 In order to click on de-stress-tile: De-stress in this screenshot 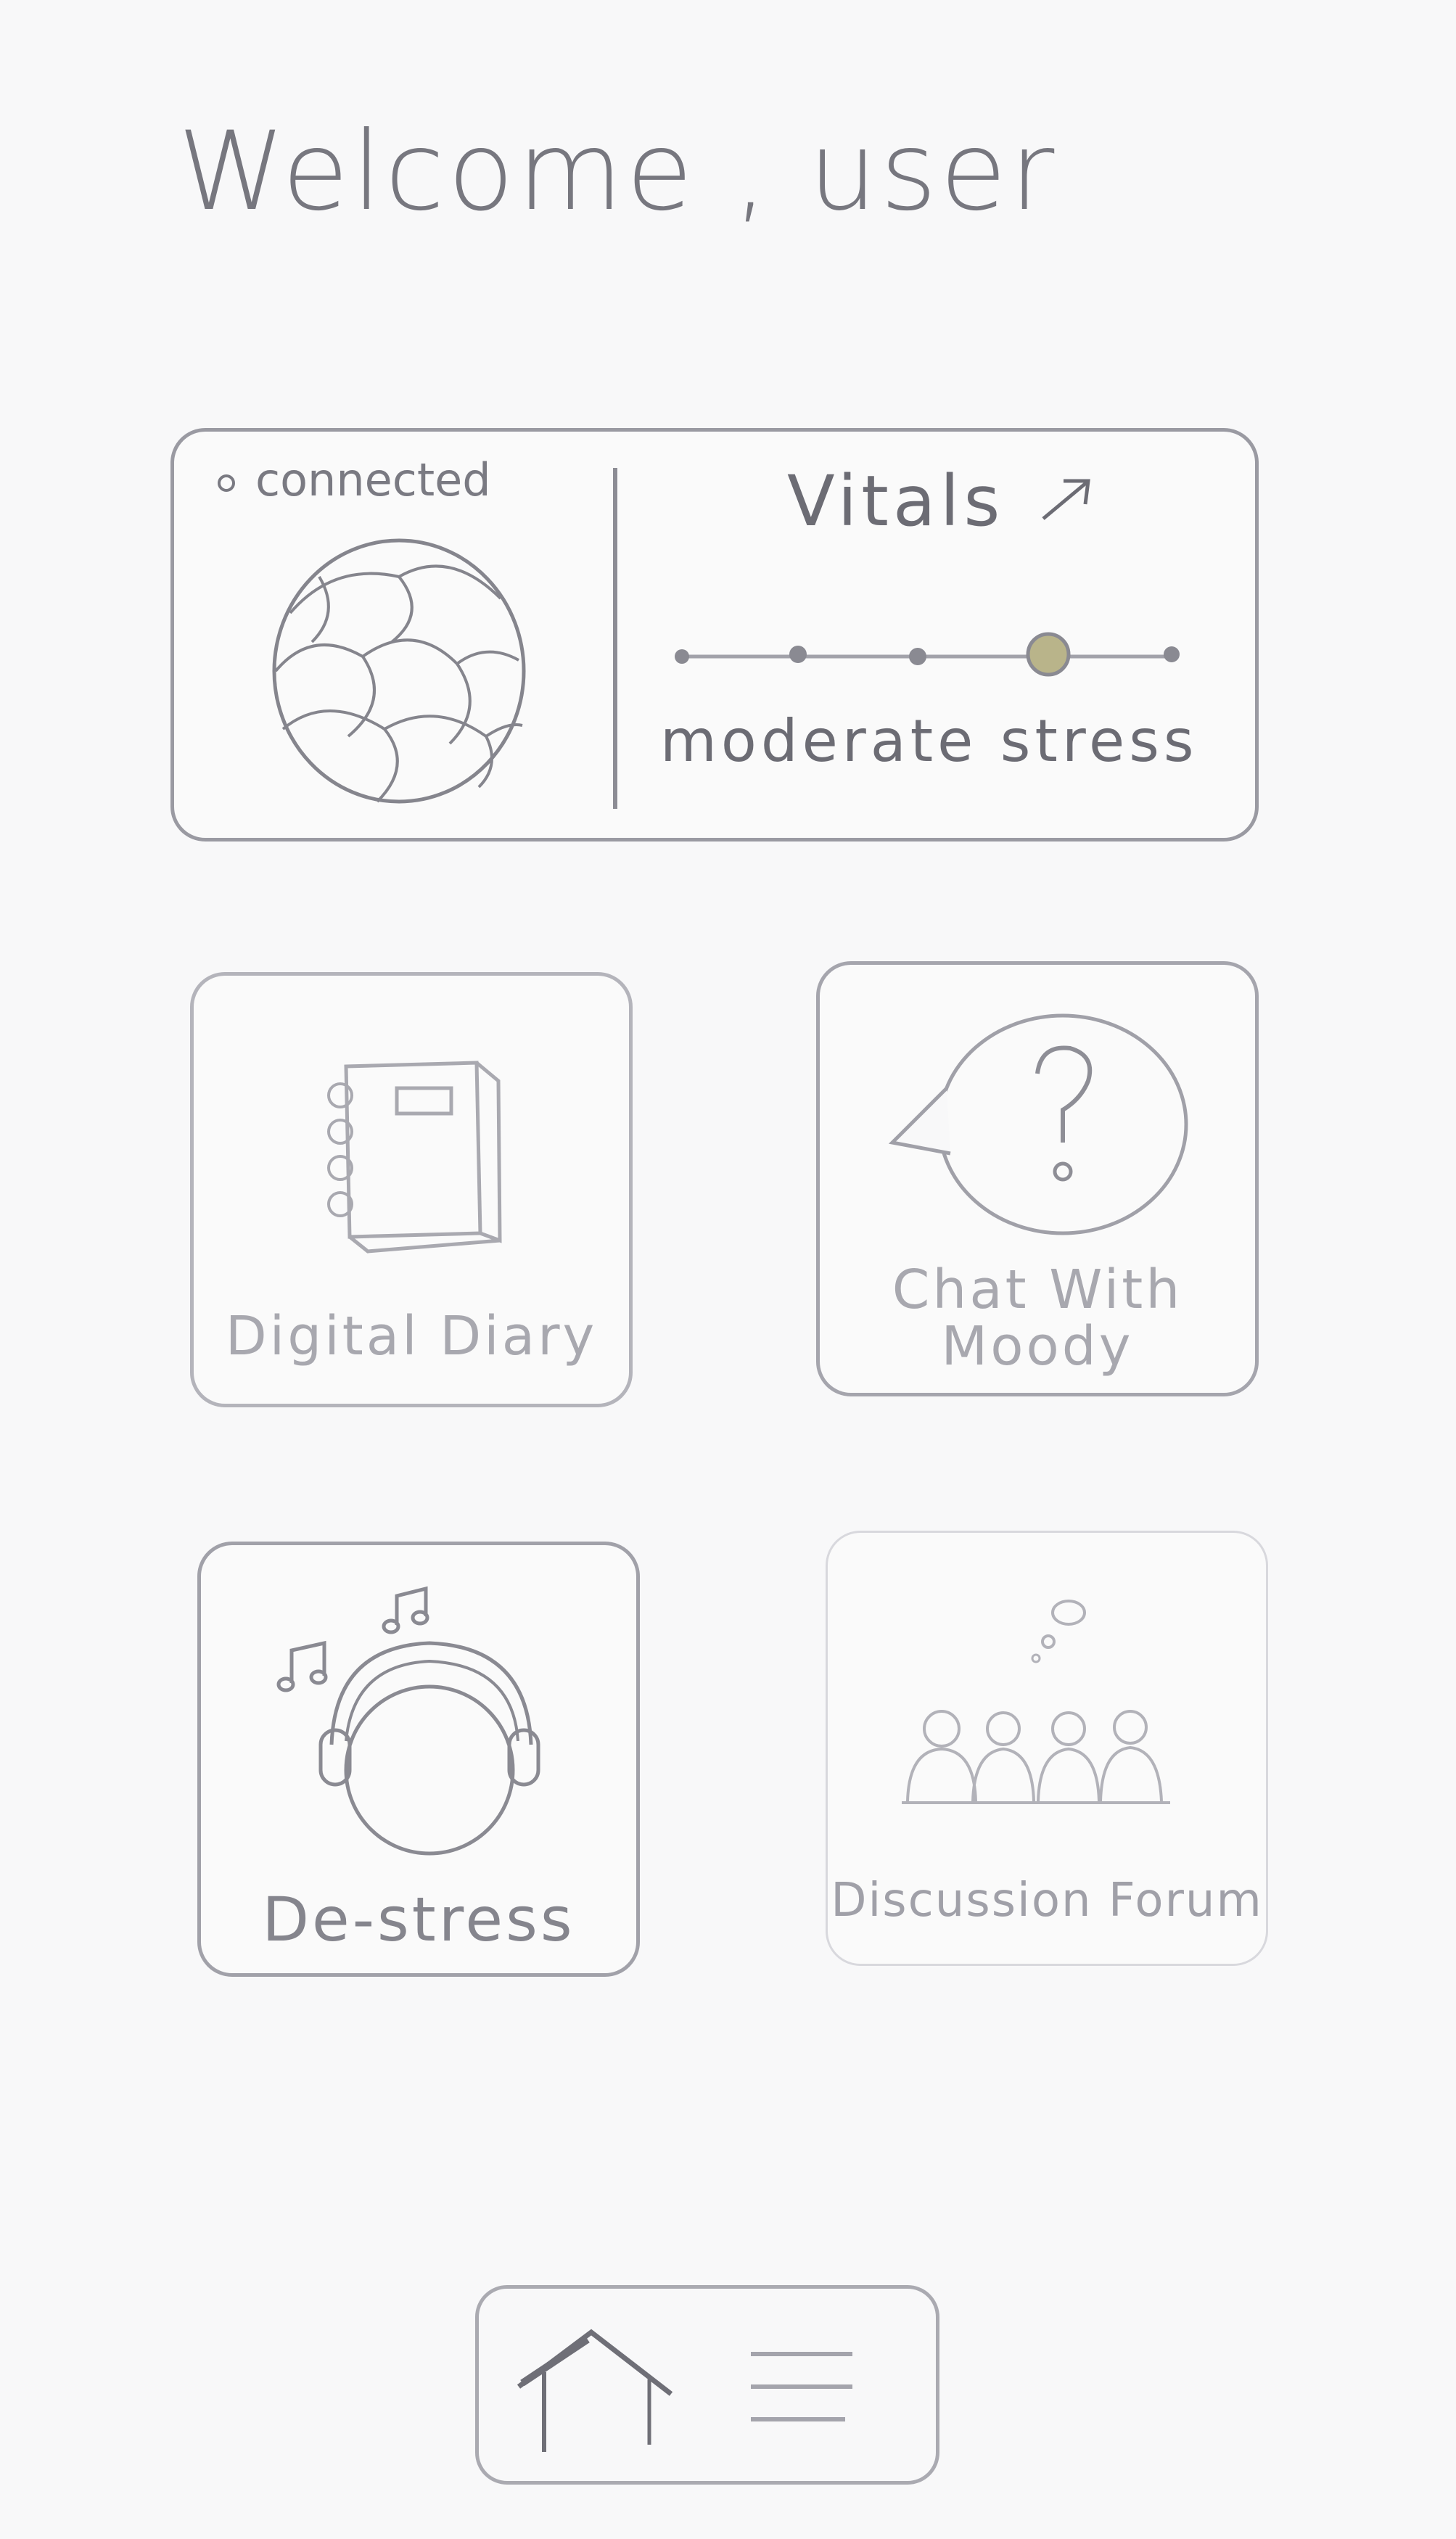, I will do `click(419, 1759)`.